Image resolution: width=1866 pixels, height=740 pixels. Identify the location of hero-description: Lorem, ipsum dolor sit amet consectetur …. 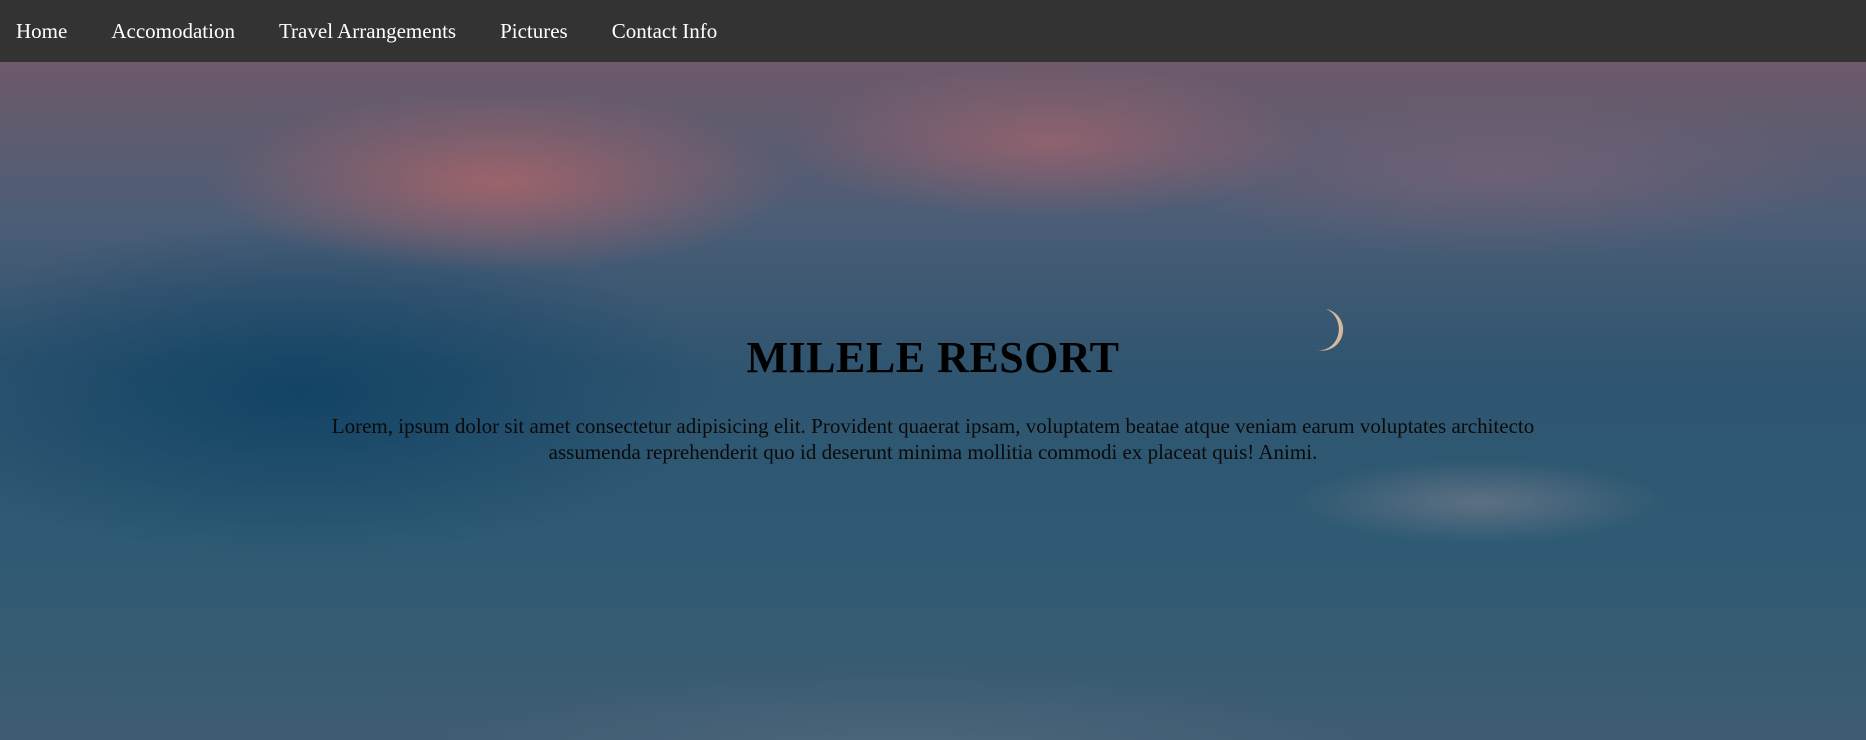
(933, 439).